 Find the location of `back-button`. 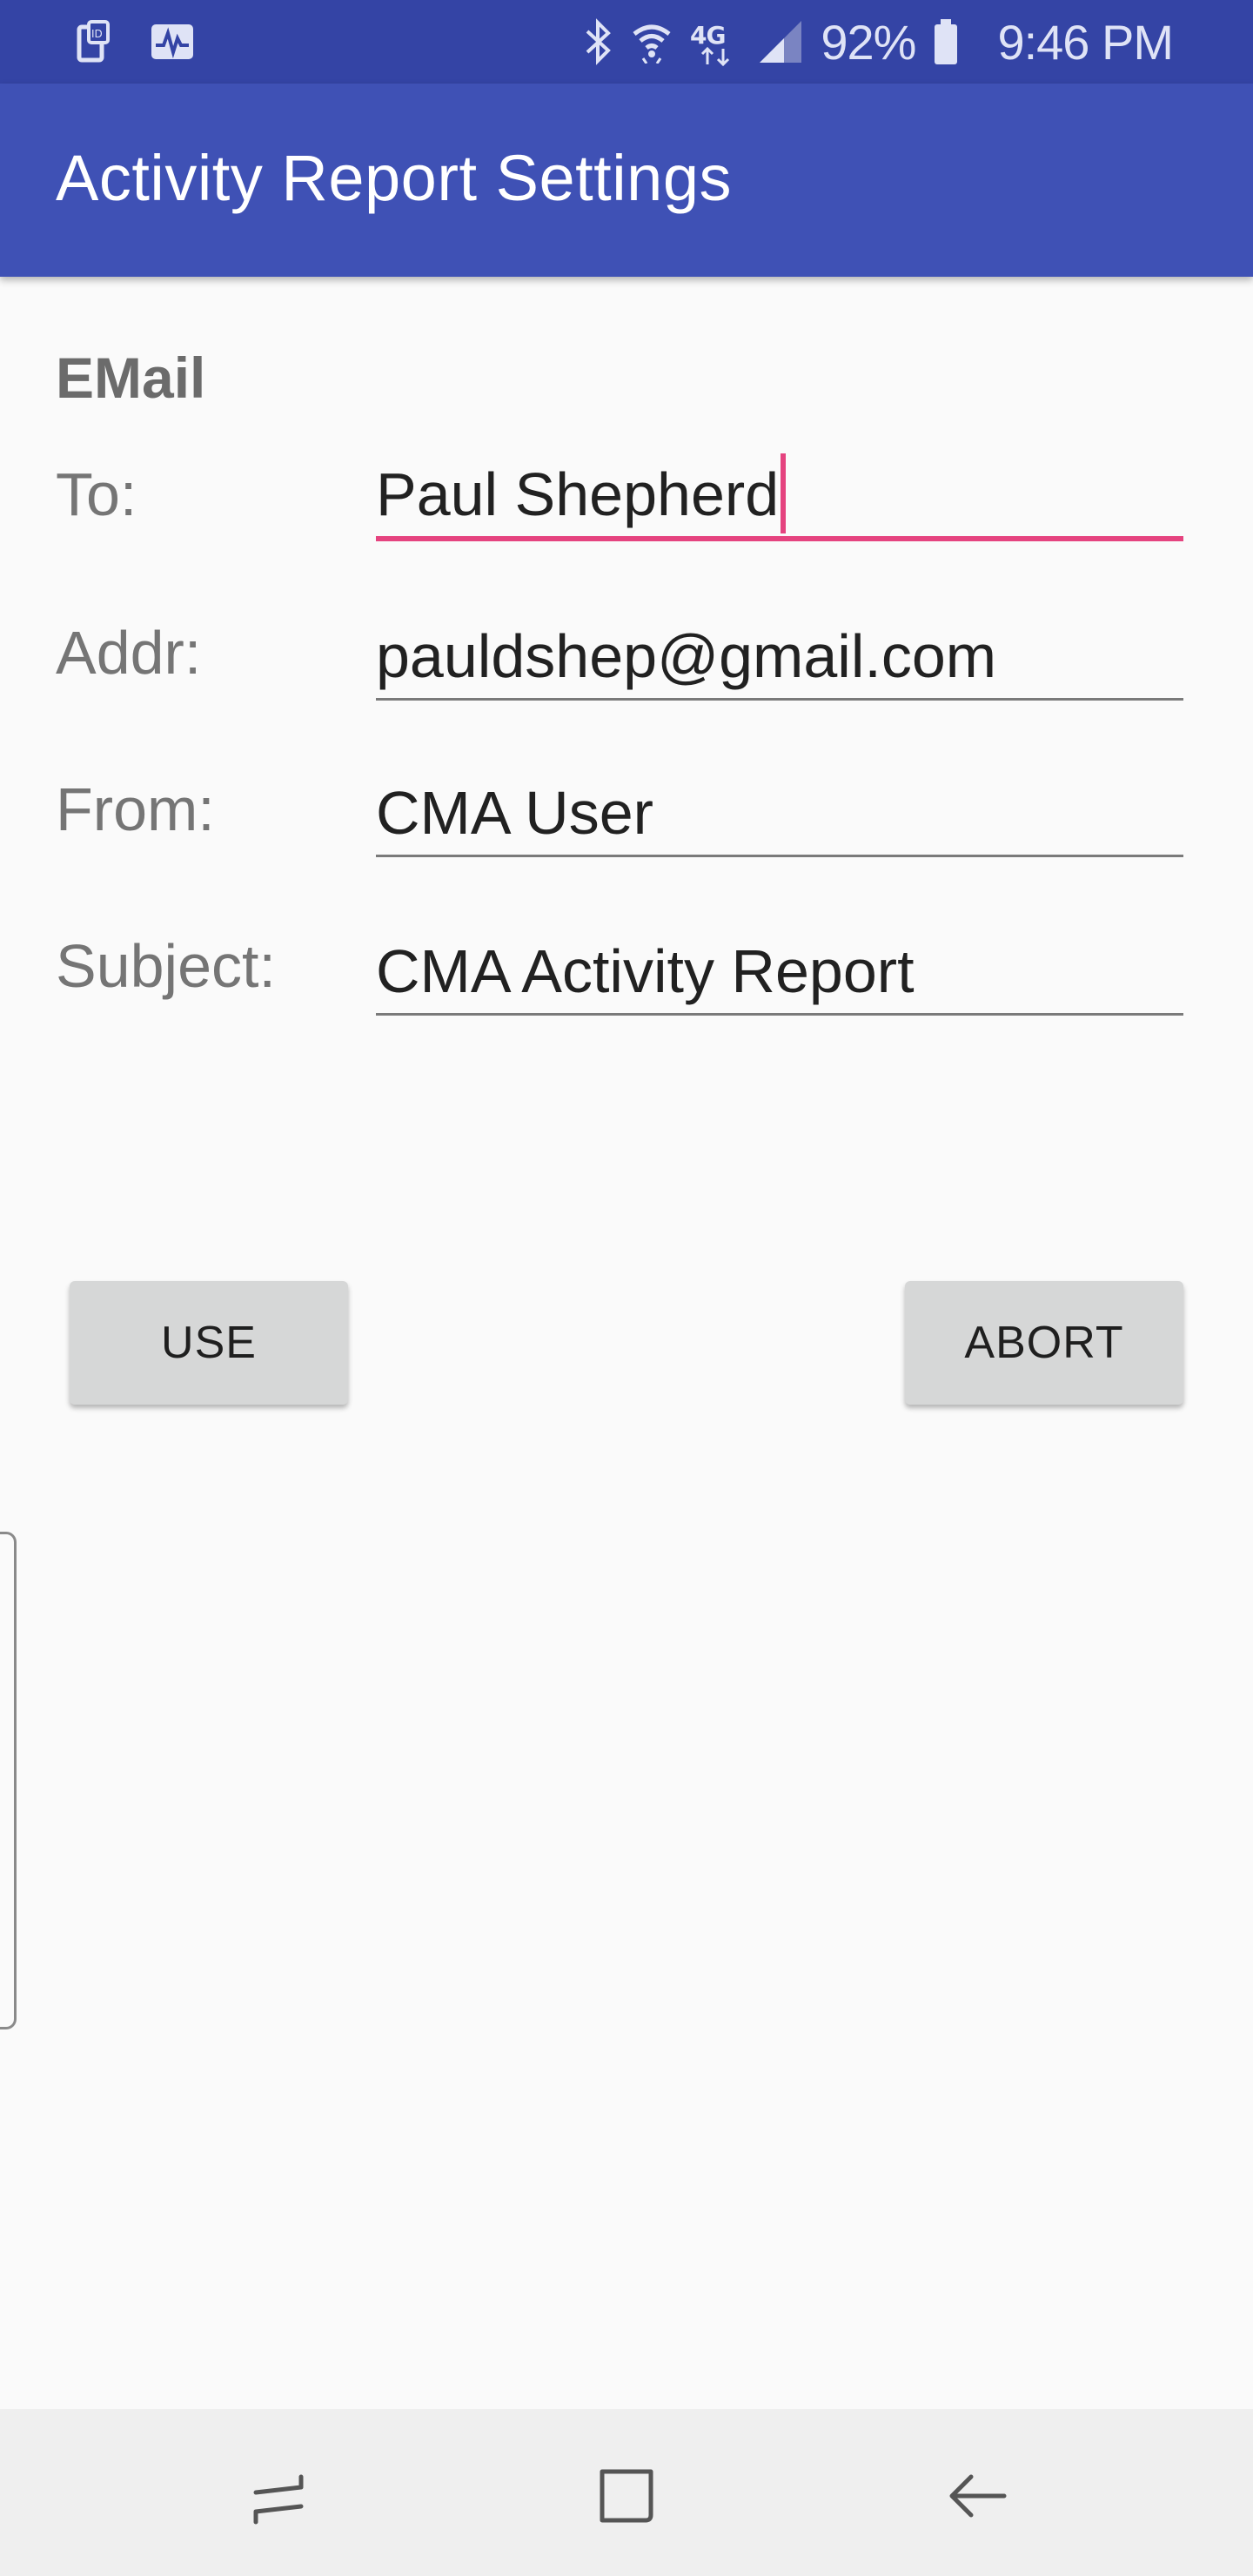

back-button is located at coordinates (978, 2498).